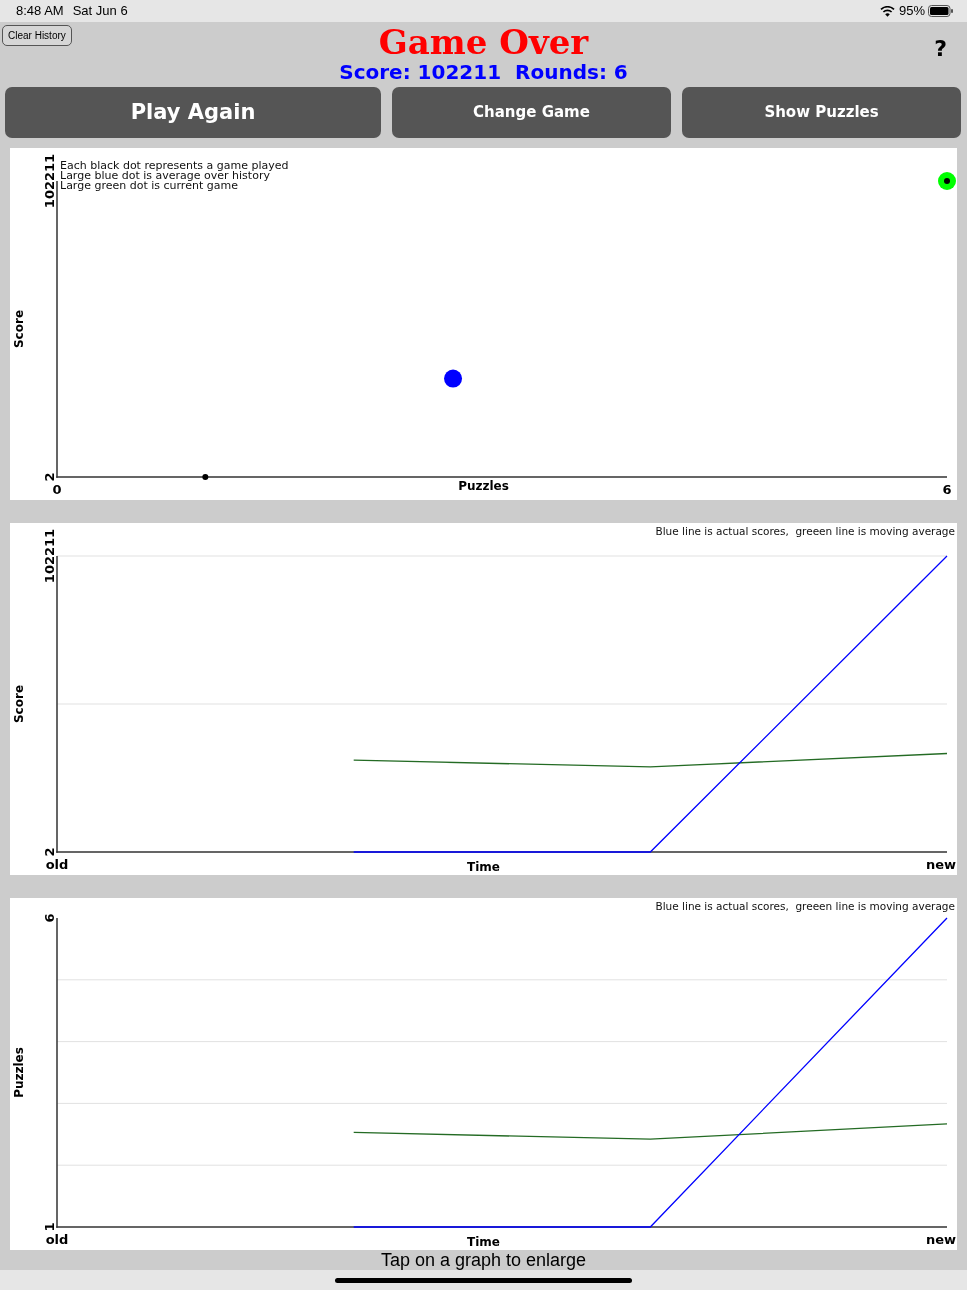  What do you see at coordinates (940, 49) in the screenshot?
I see `help-button: ?` at bounding box center [940, 49].